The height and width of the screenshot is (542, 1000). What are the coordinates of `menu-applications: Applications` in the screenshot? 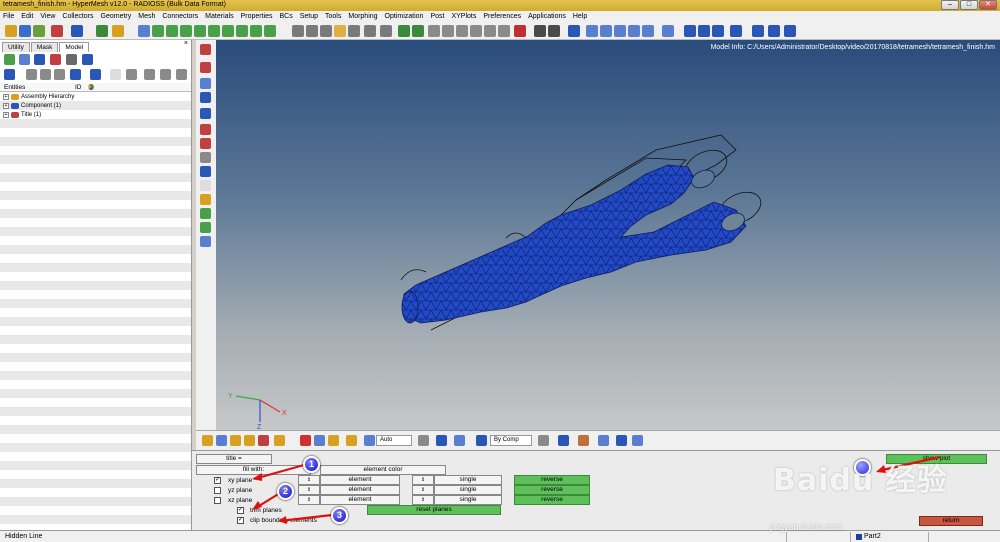 It's located at (547, 16).